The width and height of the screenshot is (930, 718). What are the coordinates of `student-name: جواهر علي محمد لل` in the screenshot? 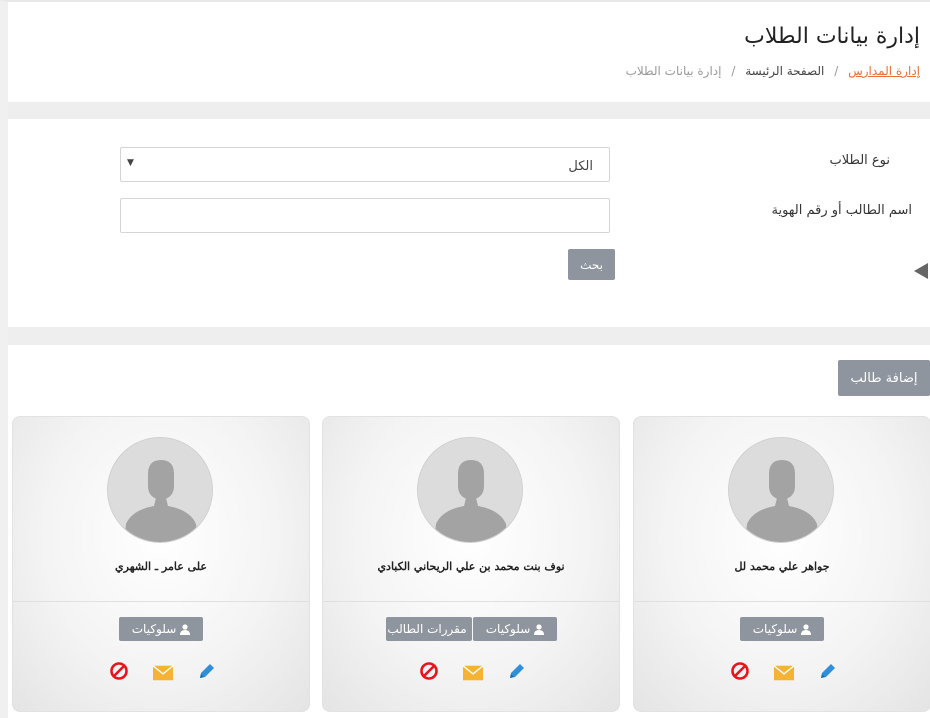 It's located at (782, 566).